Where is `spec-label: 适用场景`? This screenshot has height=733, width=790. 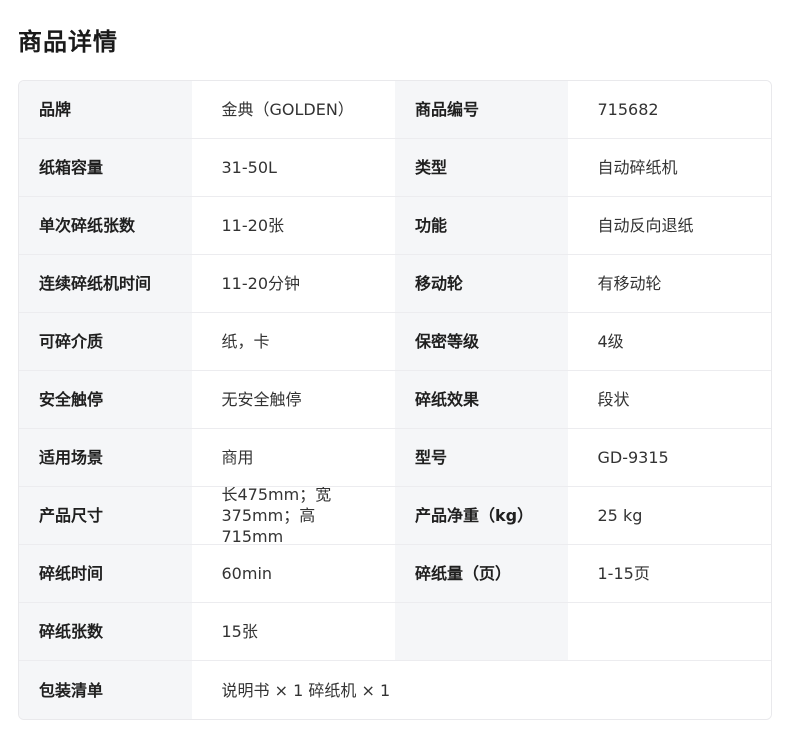 spec-label: 适用场景 is located at coordinates (105, 457).